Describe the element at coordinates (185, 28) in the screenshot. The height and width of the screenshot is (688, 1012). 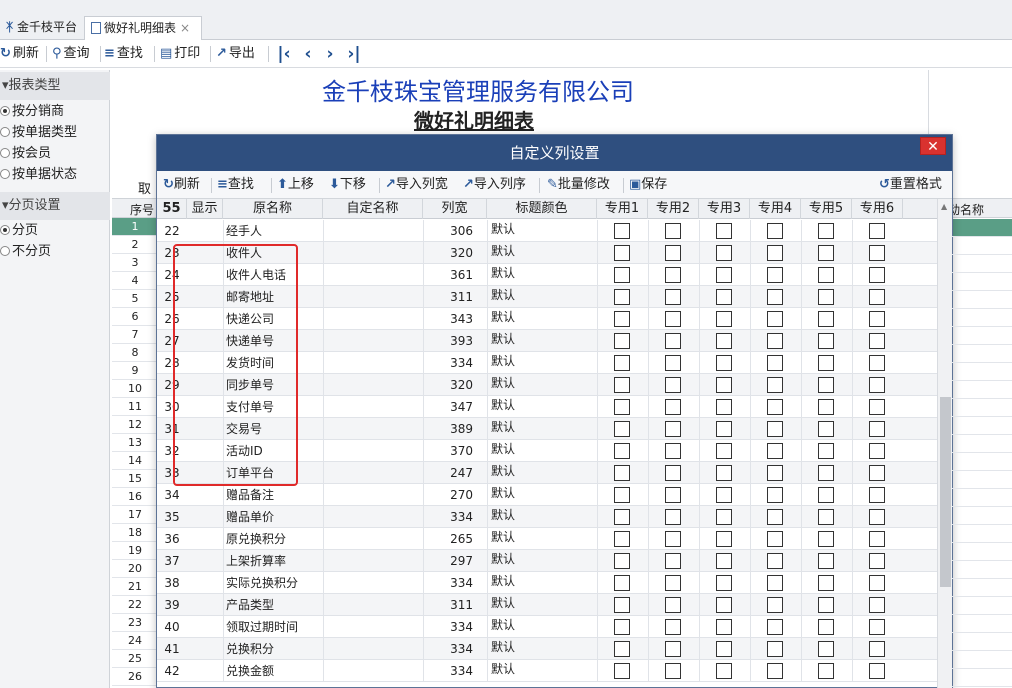
I see `close-icon: ×` at that location.